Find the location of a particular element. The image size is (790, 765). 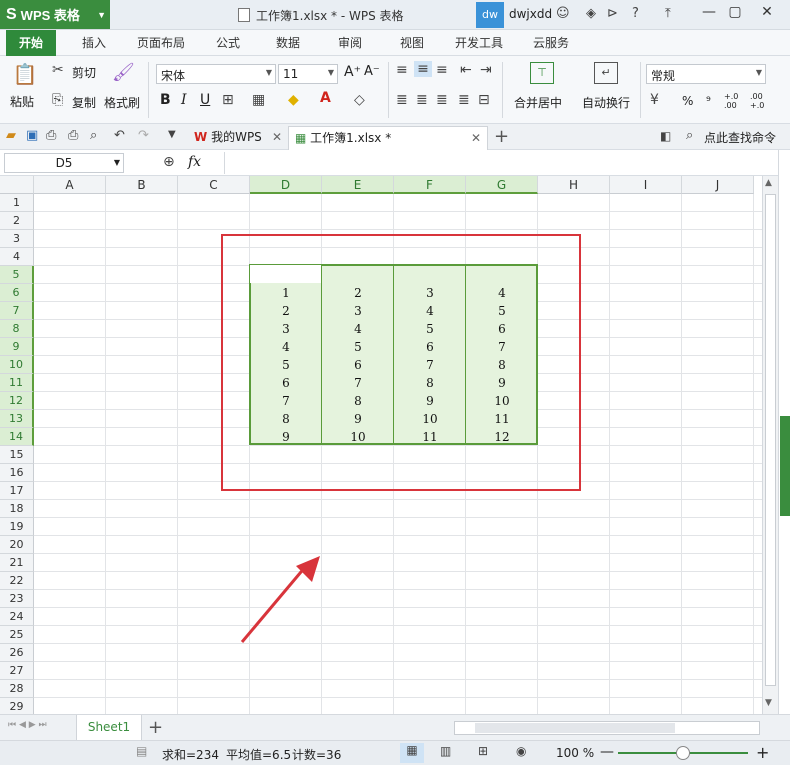

merge-center-button: 合并居中 is located at coordinates (538, 102).